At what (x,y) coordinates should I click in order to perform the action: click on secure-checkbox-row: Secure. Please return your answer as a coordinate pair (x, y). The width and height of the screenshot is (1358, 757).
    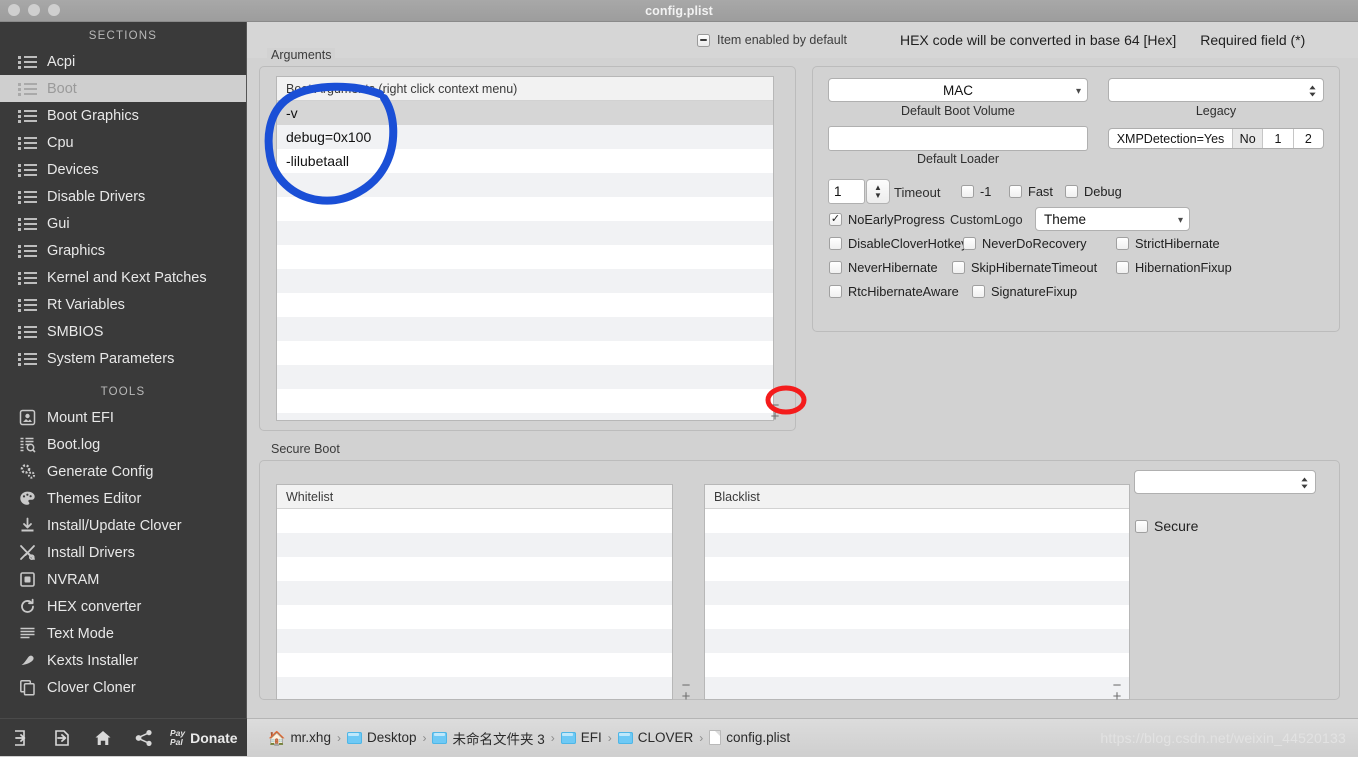
    Looking at the image, I should click on (1166, 526).